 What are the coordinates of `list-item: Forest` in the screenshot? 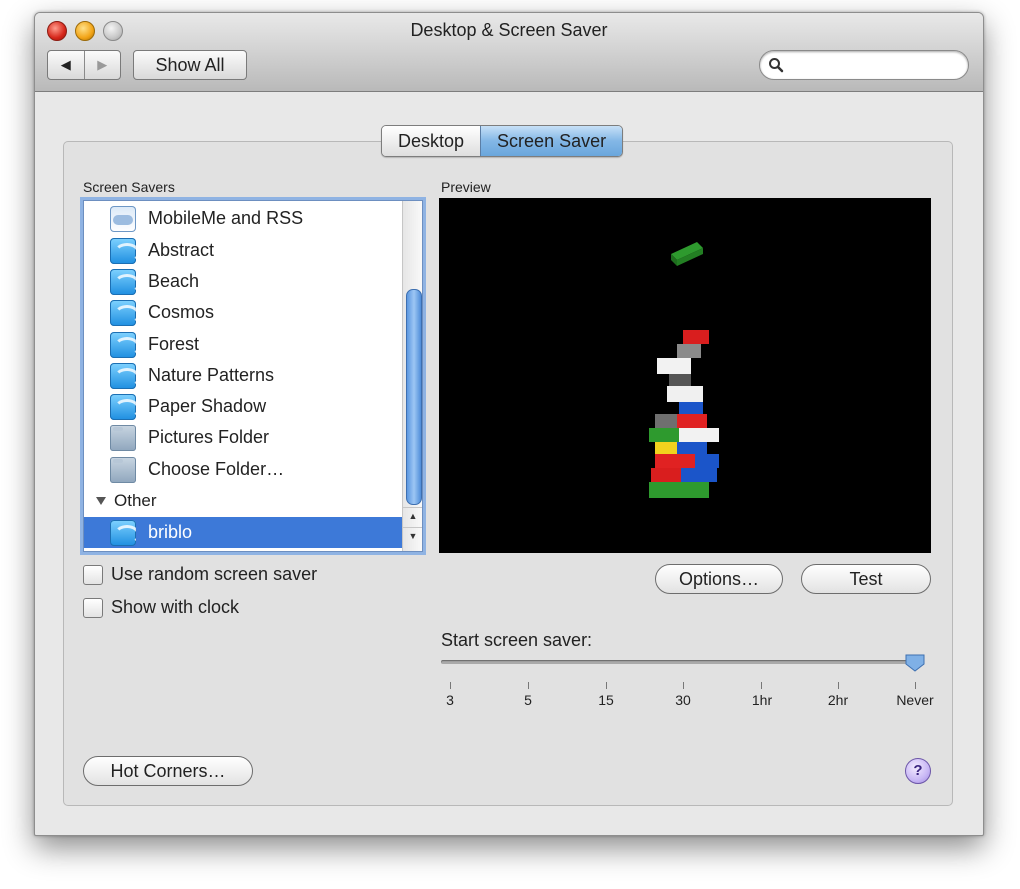 It's located at (243, 344).